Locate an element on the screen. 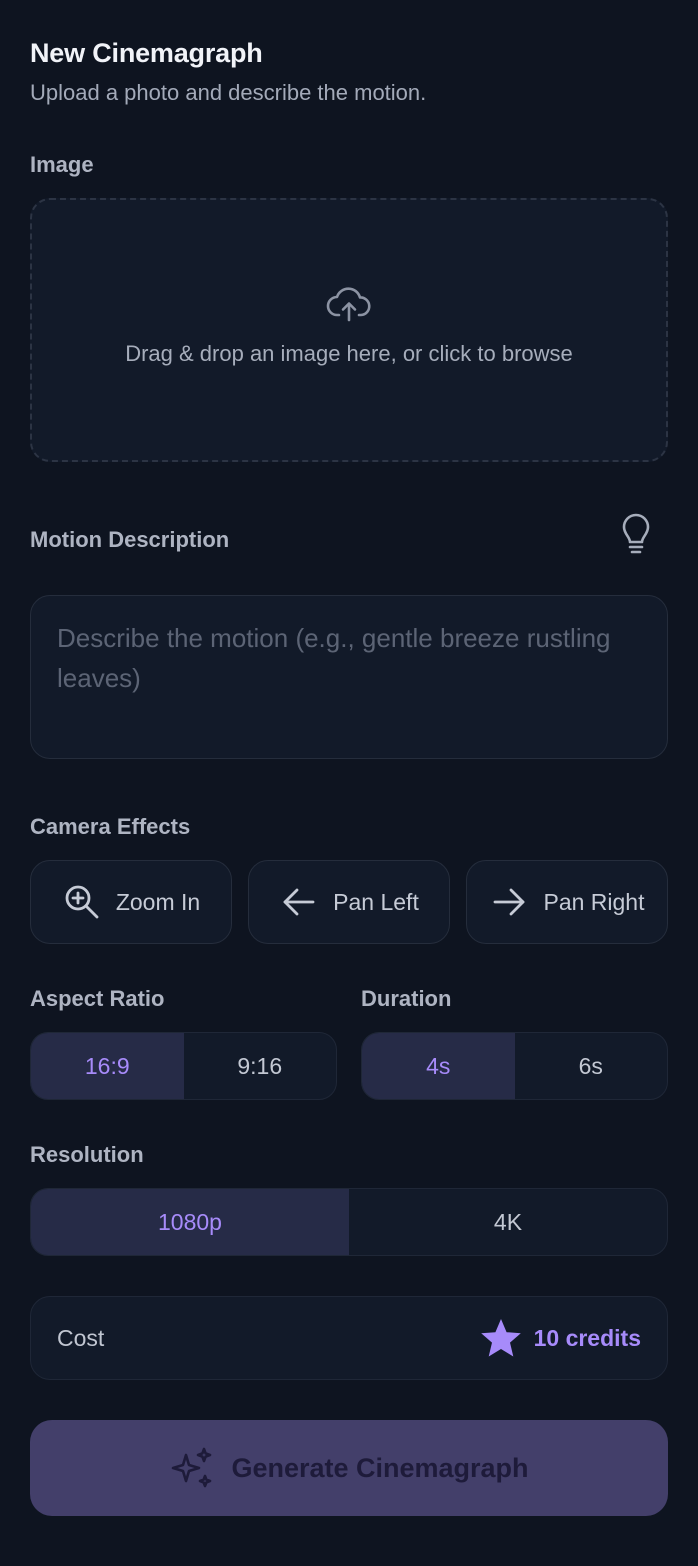  pan-left-label: Pan Left is located at coordinates (376, 901).